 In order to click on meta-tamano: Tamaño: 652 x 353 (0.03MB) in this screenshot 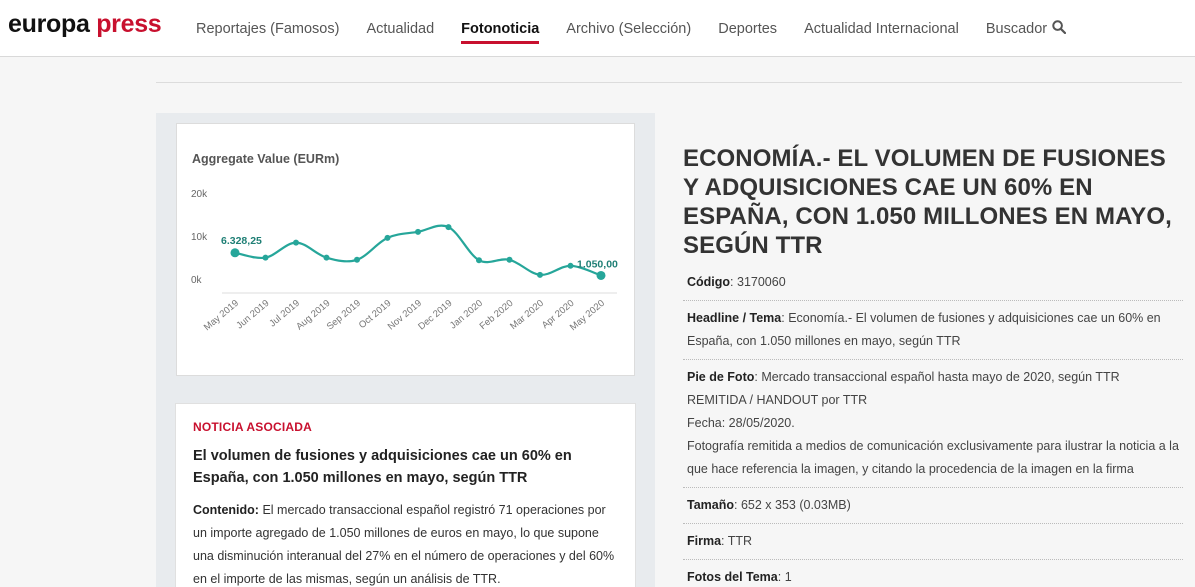, I will do `click(933, 506)`.